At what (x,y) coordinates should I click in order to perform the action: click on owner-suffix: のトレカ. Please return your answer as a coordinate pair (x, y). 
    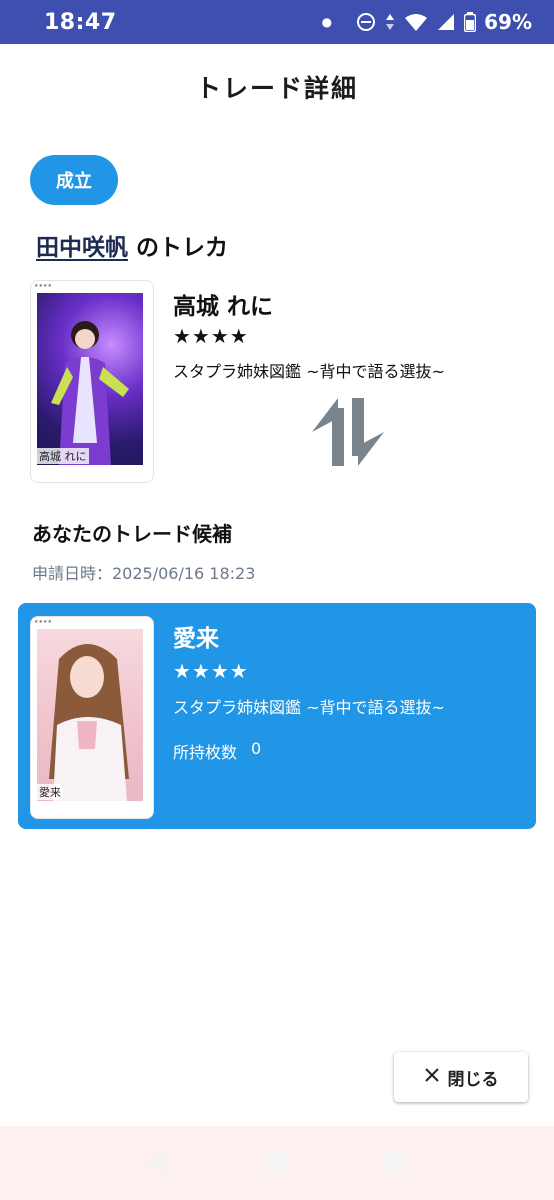
    Looking at the image, I should click on (182, 248).